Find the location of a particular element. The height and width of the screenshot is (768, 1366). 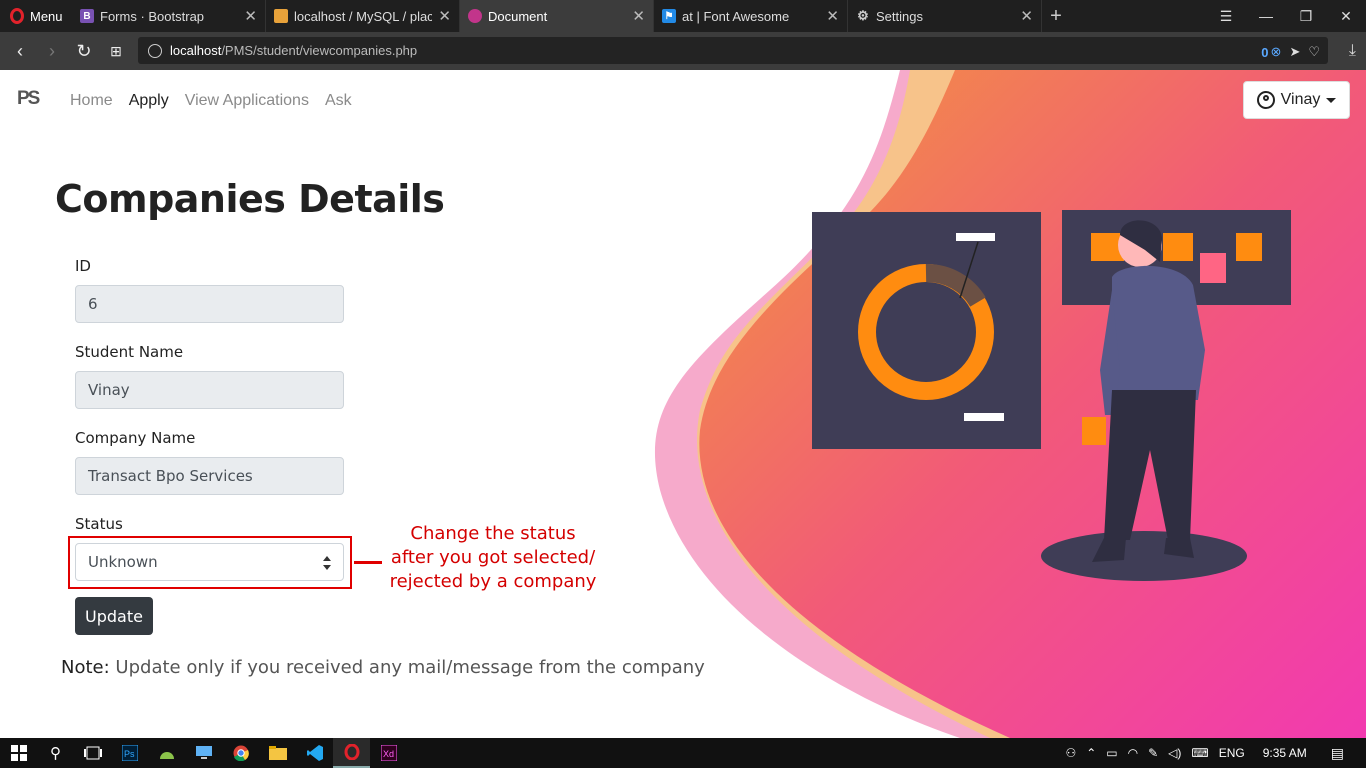

browser-menu-button: Menu is located at coordinates (36, 16).